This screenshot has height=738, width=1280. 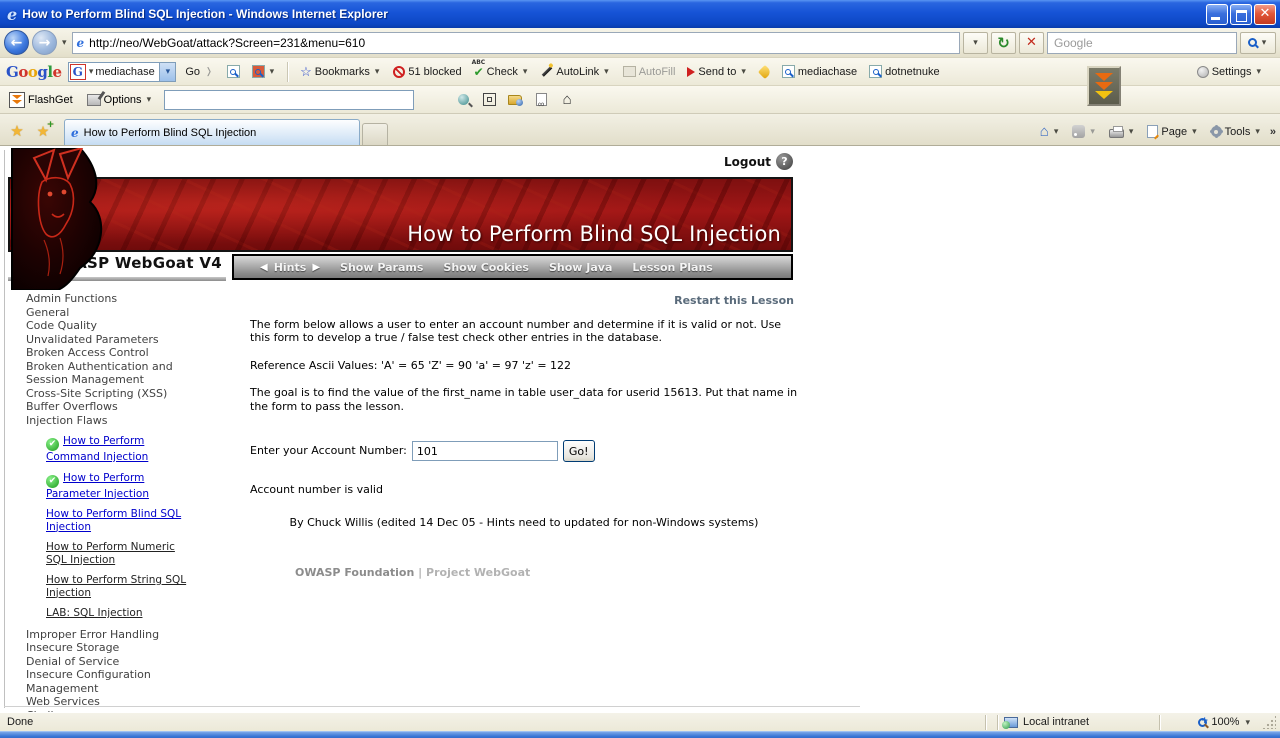 What do you see at coordinates (522, 301) in the screenshot?
I see `restart-lesson-link: Restart this Lesson` at bounding box center [522, 301].